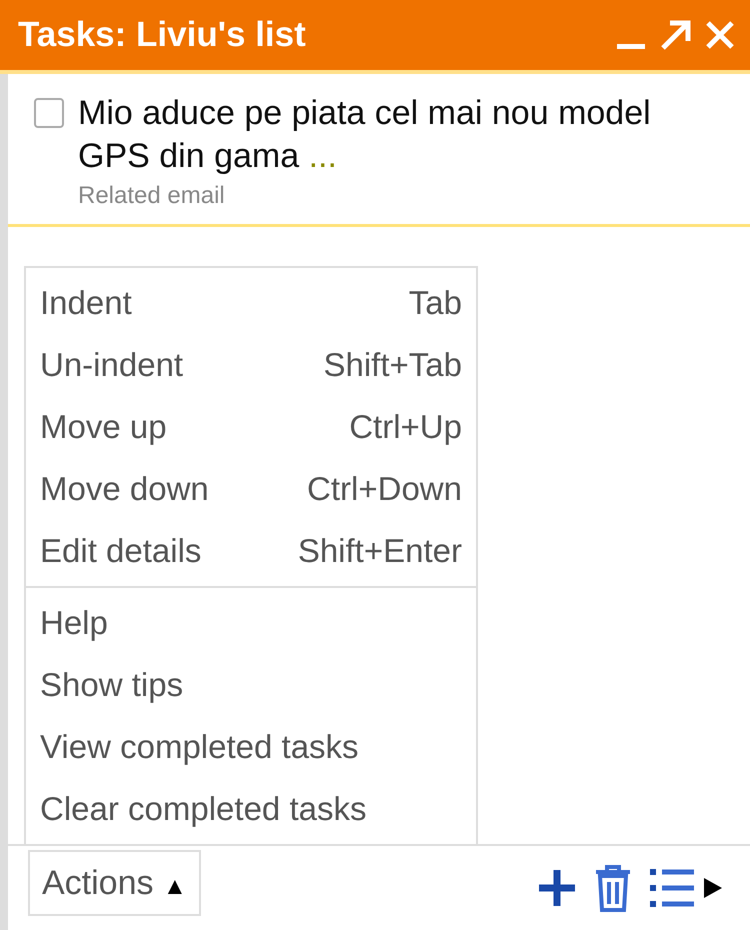 The image size is (750, 930). I want to click on task-checkbox, so click(49, 113).